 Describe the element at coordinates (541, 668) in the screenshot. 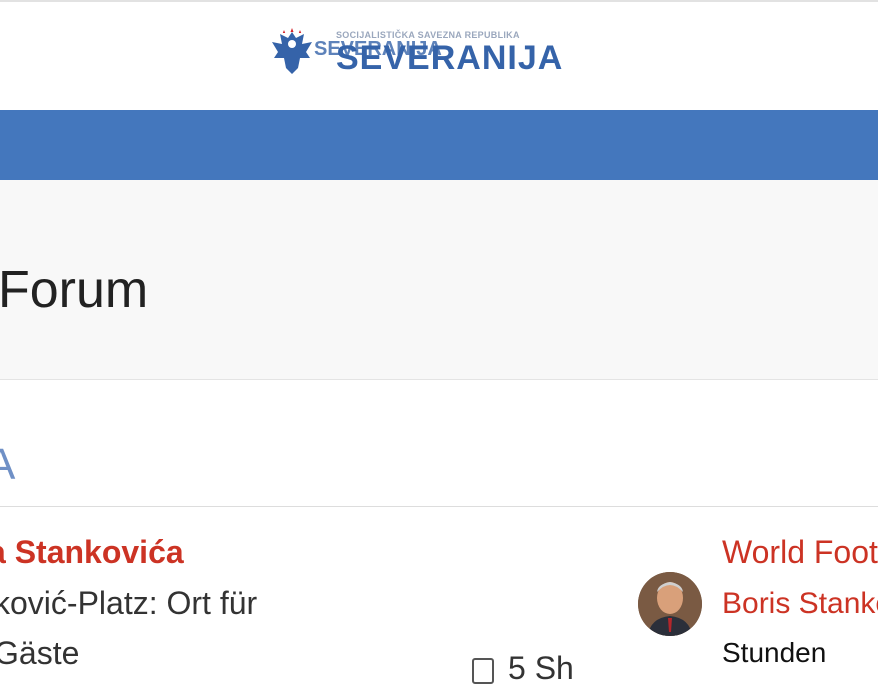

I see `post-stat-text: 5 Sh` at that location.